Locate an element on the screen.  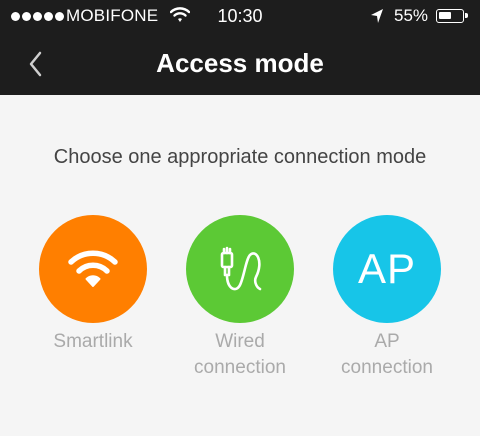
battery-icon is located at coordinates (452, 16).